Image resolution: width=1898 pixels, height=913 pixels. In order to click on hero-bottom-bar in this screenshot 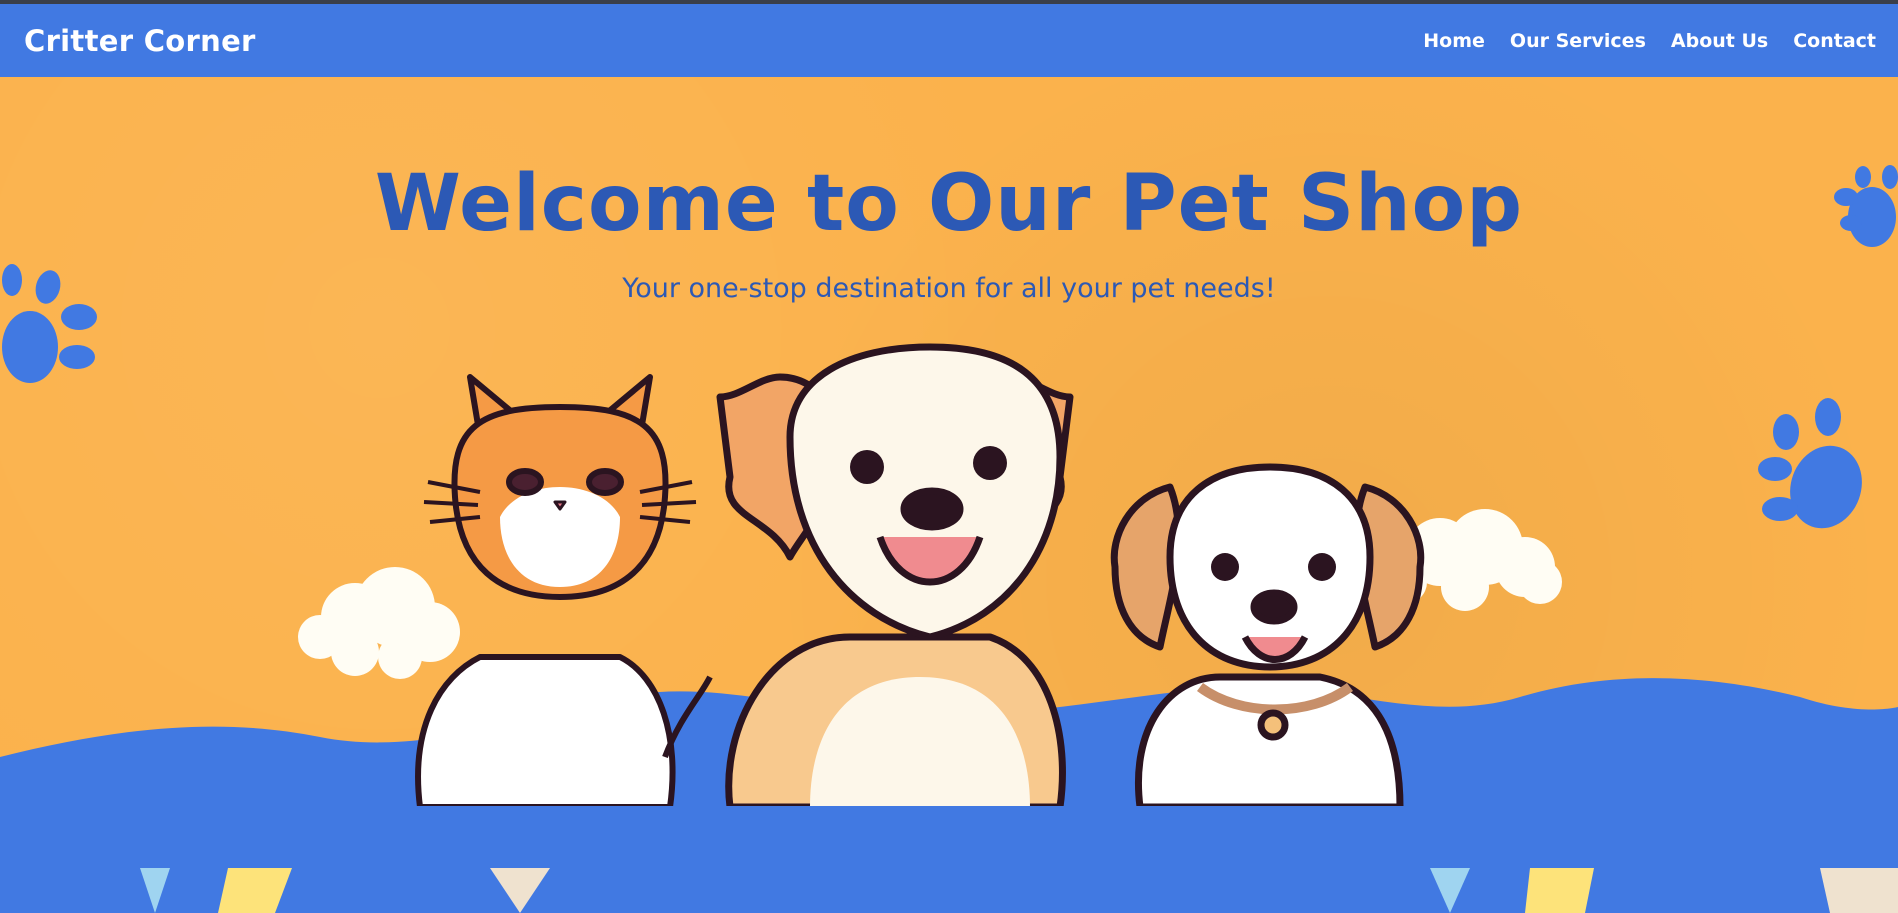, I will do `click(949, 837)`.